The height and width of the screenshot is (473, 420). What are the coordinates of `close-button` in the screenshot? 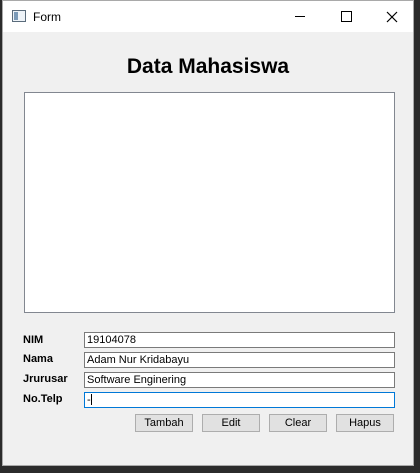 It's located at (392, 16).